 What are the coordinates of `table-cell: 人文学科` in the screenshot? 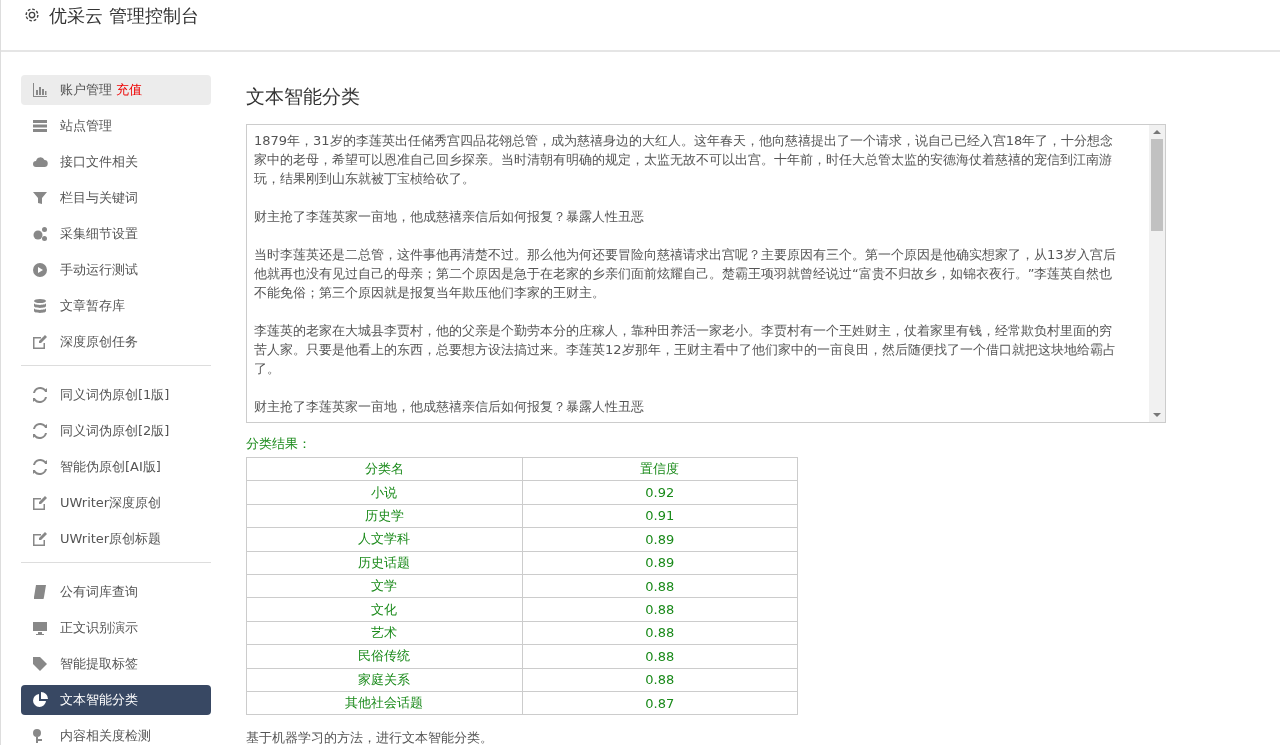 It's located at (384, 539).